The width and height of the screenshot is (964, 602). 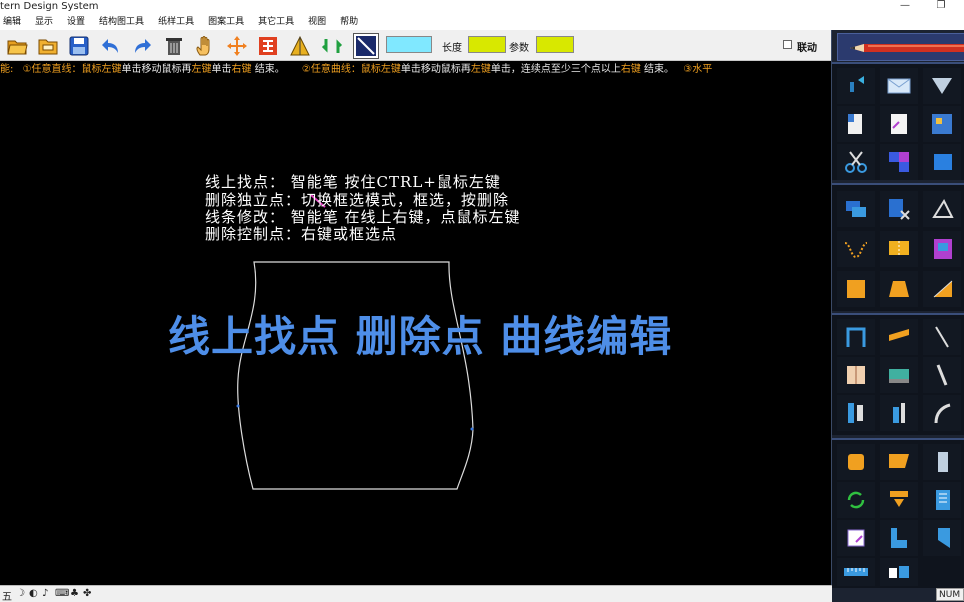 I want to click on ruler-tool, so click(x=856, y=572).